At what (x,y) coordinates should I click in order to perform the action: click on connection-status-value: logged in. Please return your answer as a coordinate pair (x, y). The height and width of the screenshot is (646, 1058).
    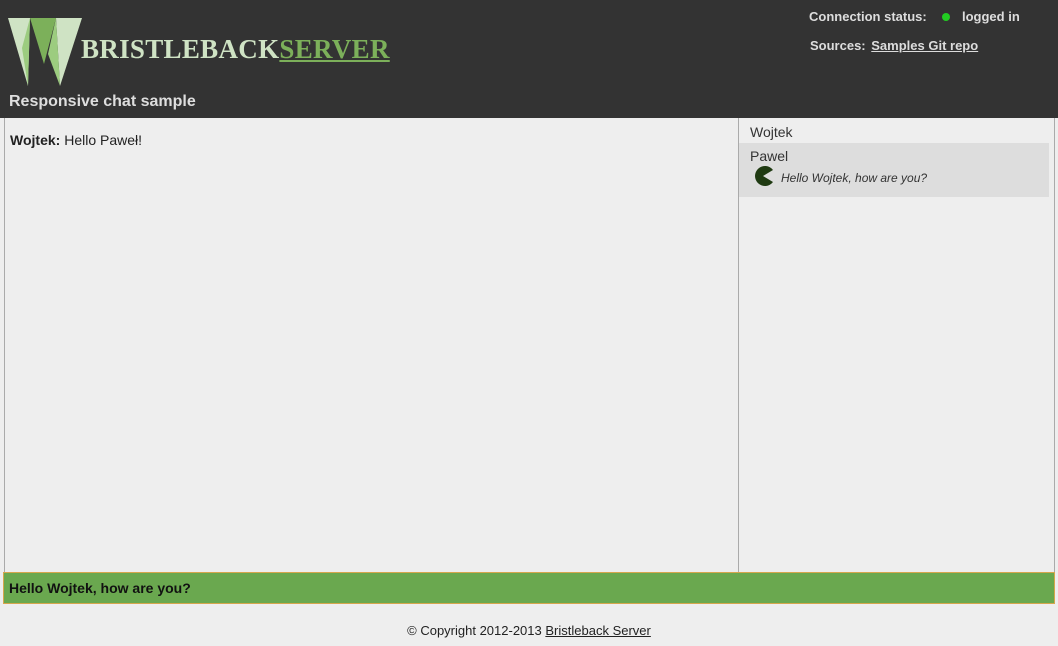
    Looking at the image, I should click on (990, 16).